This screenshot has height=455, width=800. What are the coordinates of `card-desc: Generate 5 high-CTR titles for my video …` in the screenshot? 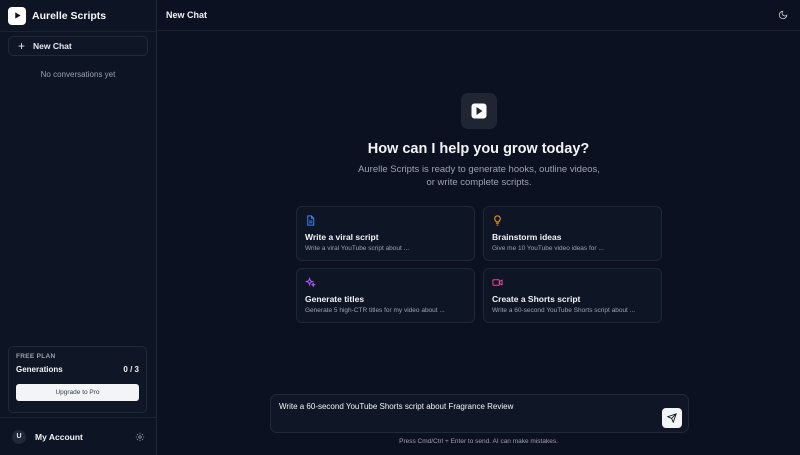 It's located at (375, 310).